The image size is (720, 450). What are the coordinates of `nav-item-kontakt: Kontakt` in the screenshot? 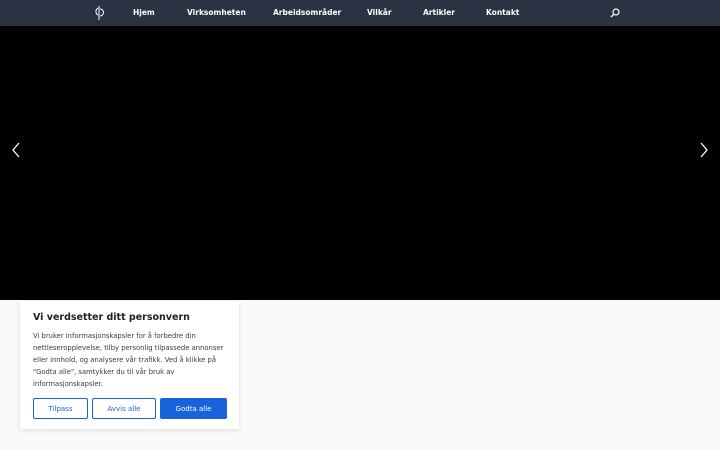 It's located at (502, 13).